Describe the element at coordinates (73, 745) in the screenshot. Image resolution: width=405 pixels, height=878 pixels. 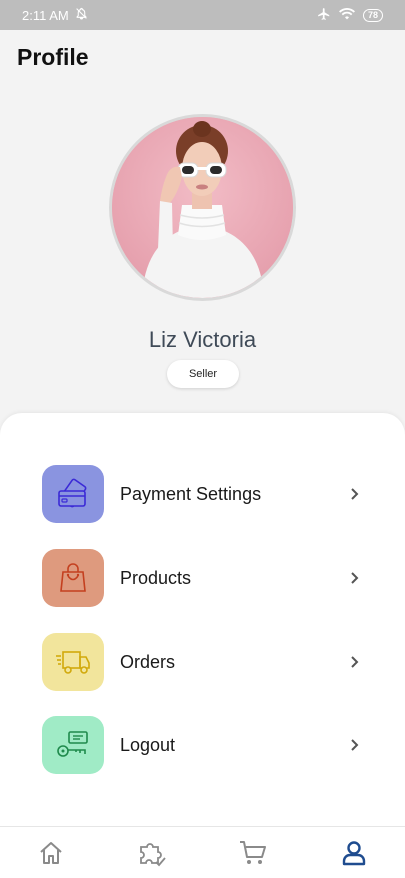
I see `key-icon` at that location.